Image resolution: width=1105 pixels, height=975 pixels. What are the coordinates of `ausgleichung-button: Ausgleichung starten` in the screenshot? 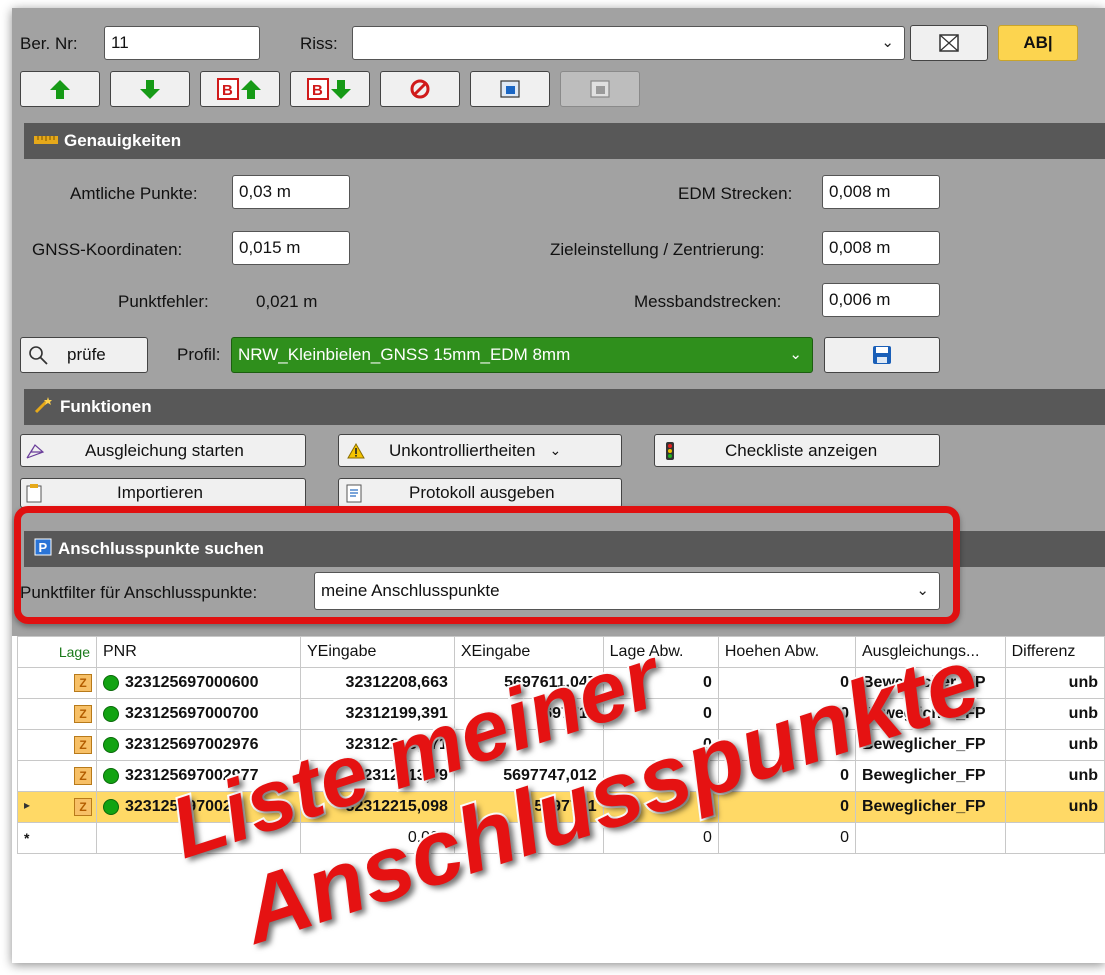 It's located at (163, 450).